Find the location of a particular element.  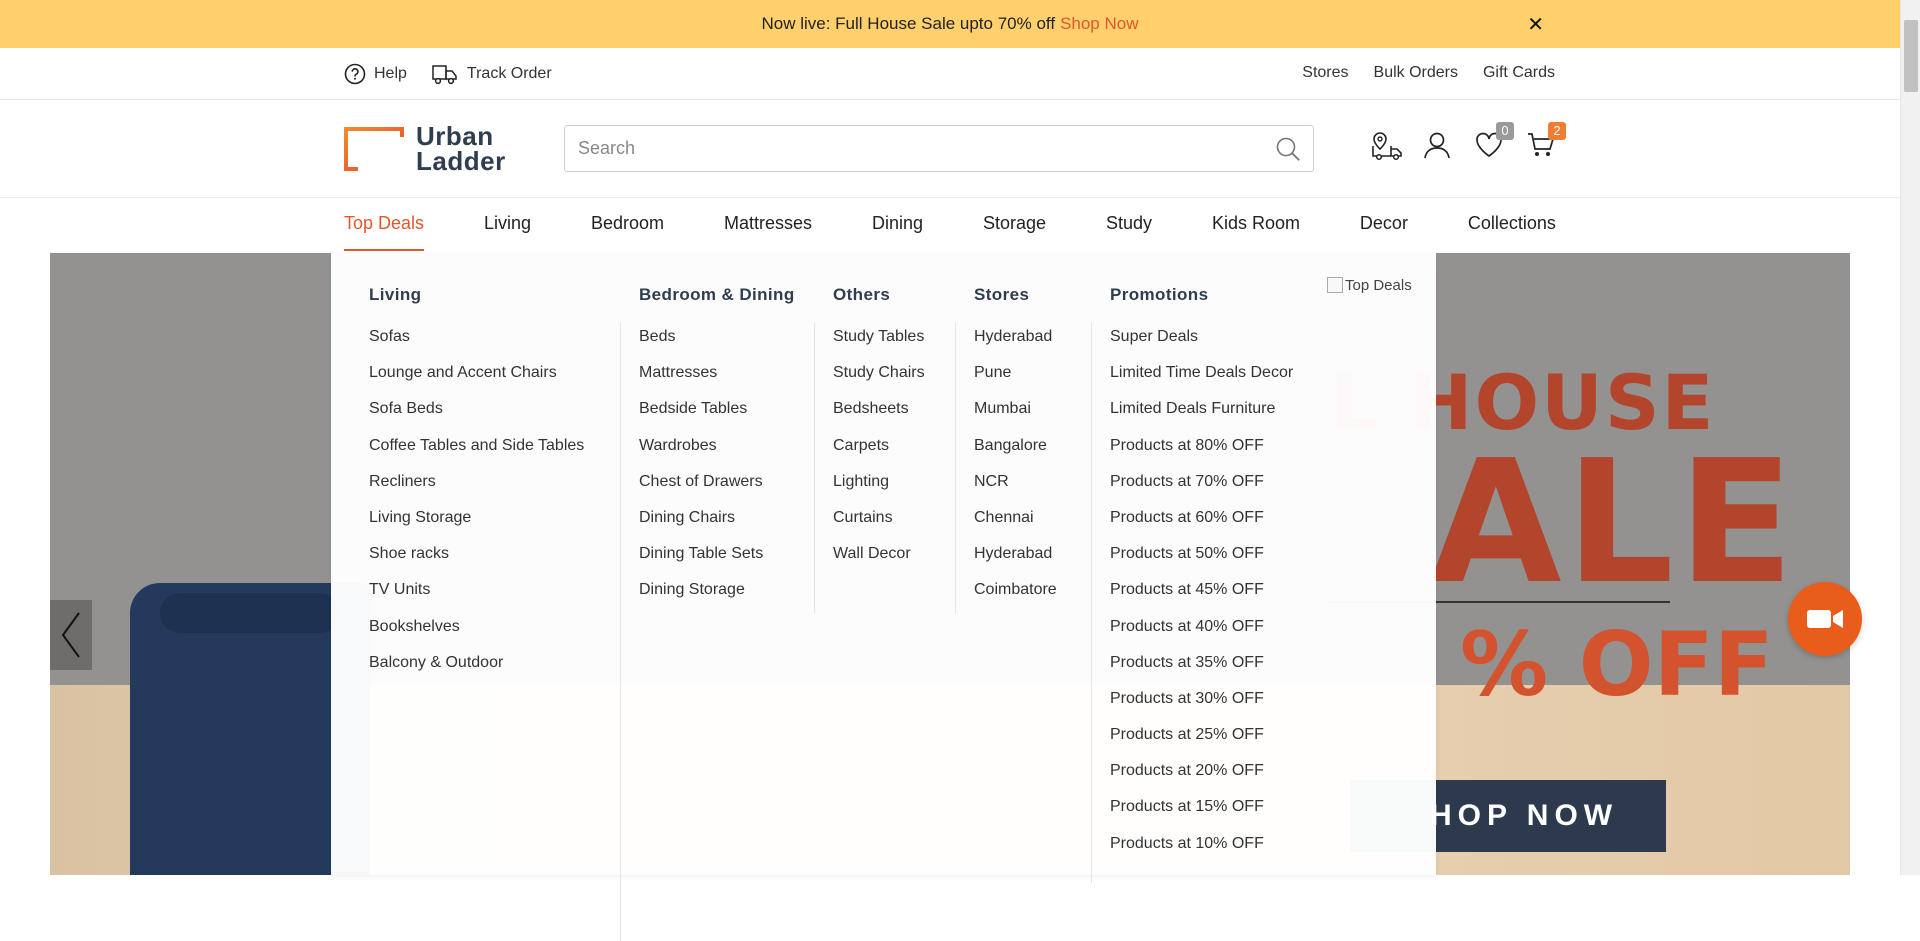

urban-ladder-logo: Urban Ladder is located at coordinates (425, 149).